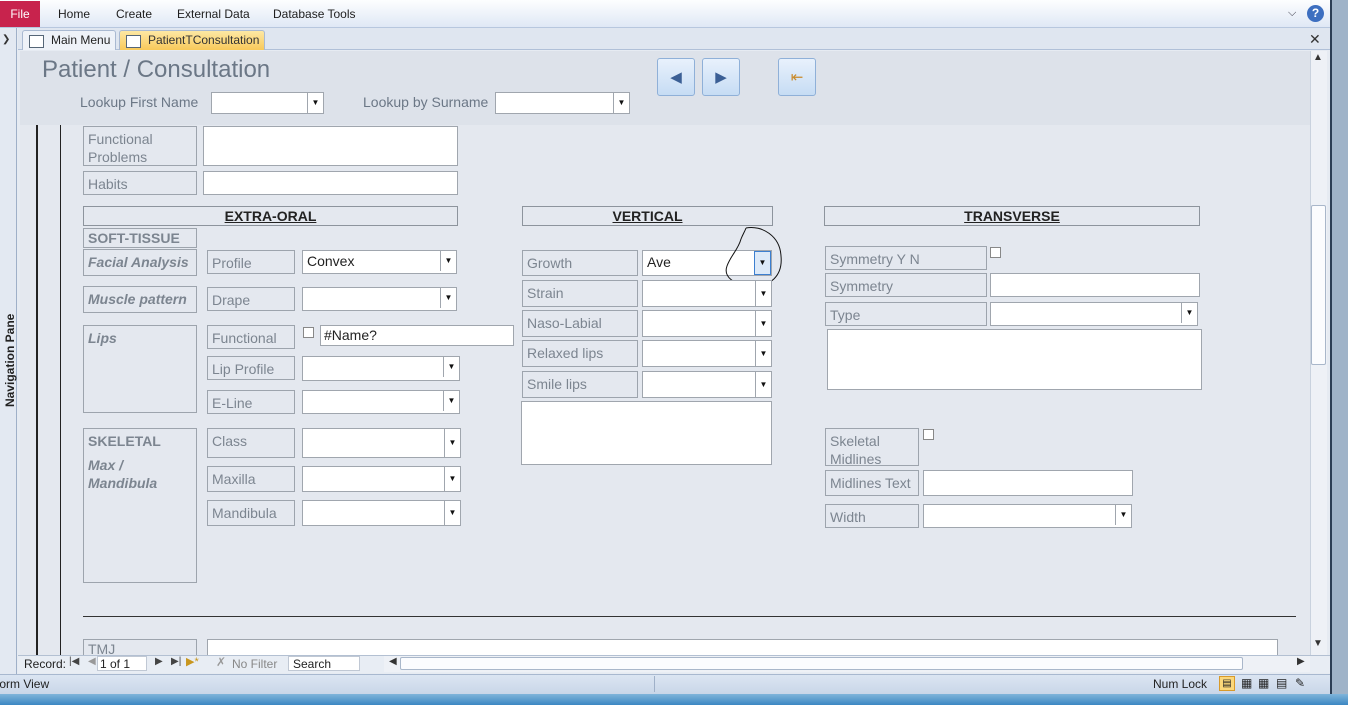 The width and height of the screenshot is (1348, 705). What do you see at coordinates (1027, 516) in the screenshot?
I see `width-combo: ▼` at bounding box center [1027, 516].